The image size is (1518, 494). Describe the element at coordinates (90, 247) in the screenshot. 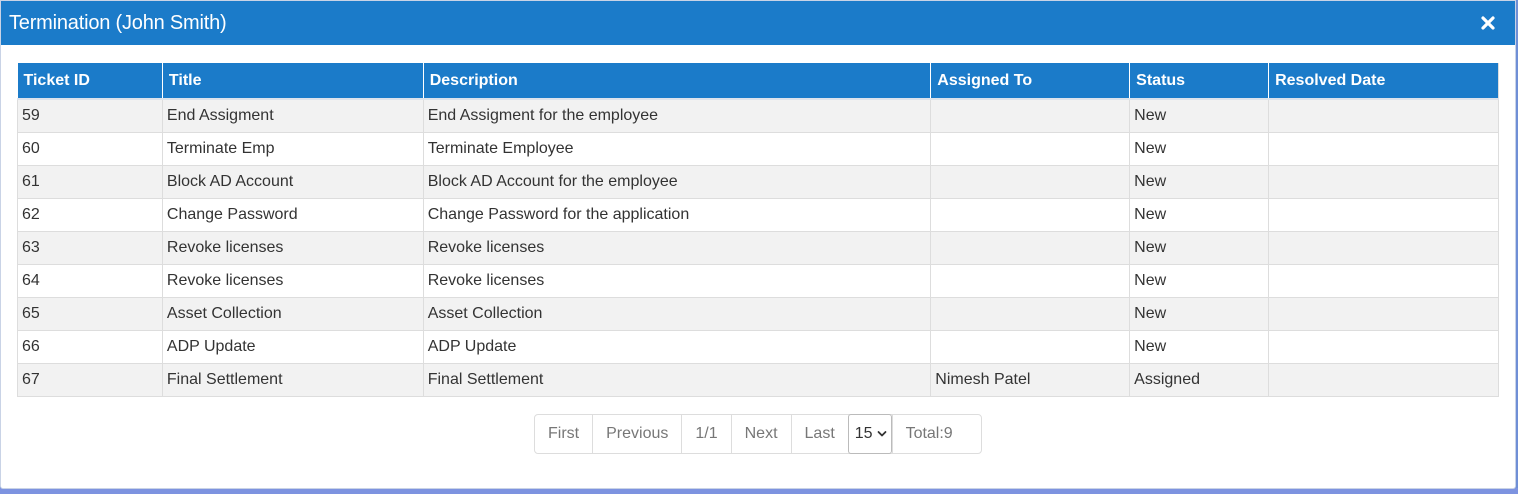

I see `cell-ticket-id: 63` at that location.